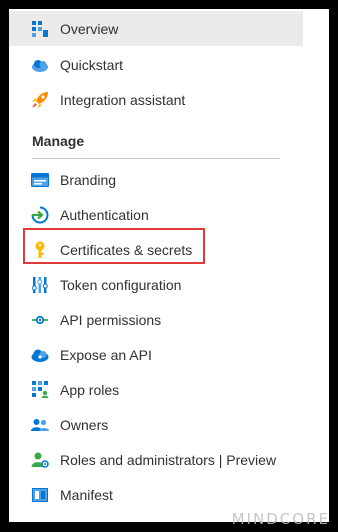 This screenshot has width=338, height=532. I want to click on nav-item-label: Owners, so click(84, 424).